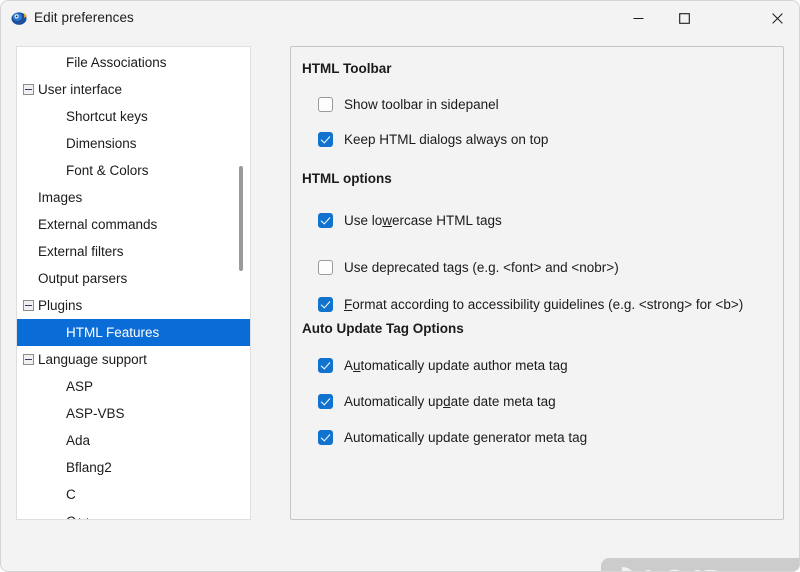  What do you see at coordinates (98, 224) in the screenshot?
I see `sidebar-item-label: External commands` at bounding box center [98, 224].